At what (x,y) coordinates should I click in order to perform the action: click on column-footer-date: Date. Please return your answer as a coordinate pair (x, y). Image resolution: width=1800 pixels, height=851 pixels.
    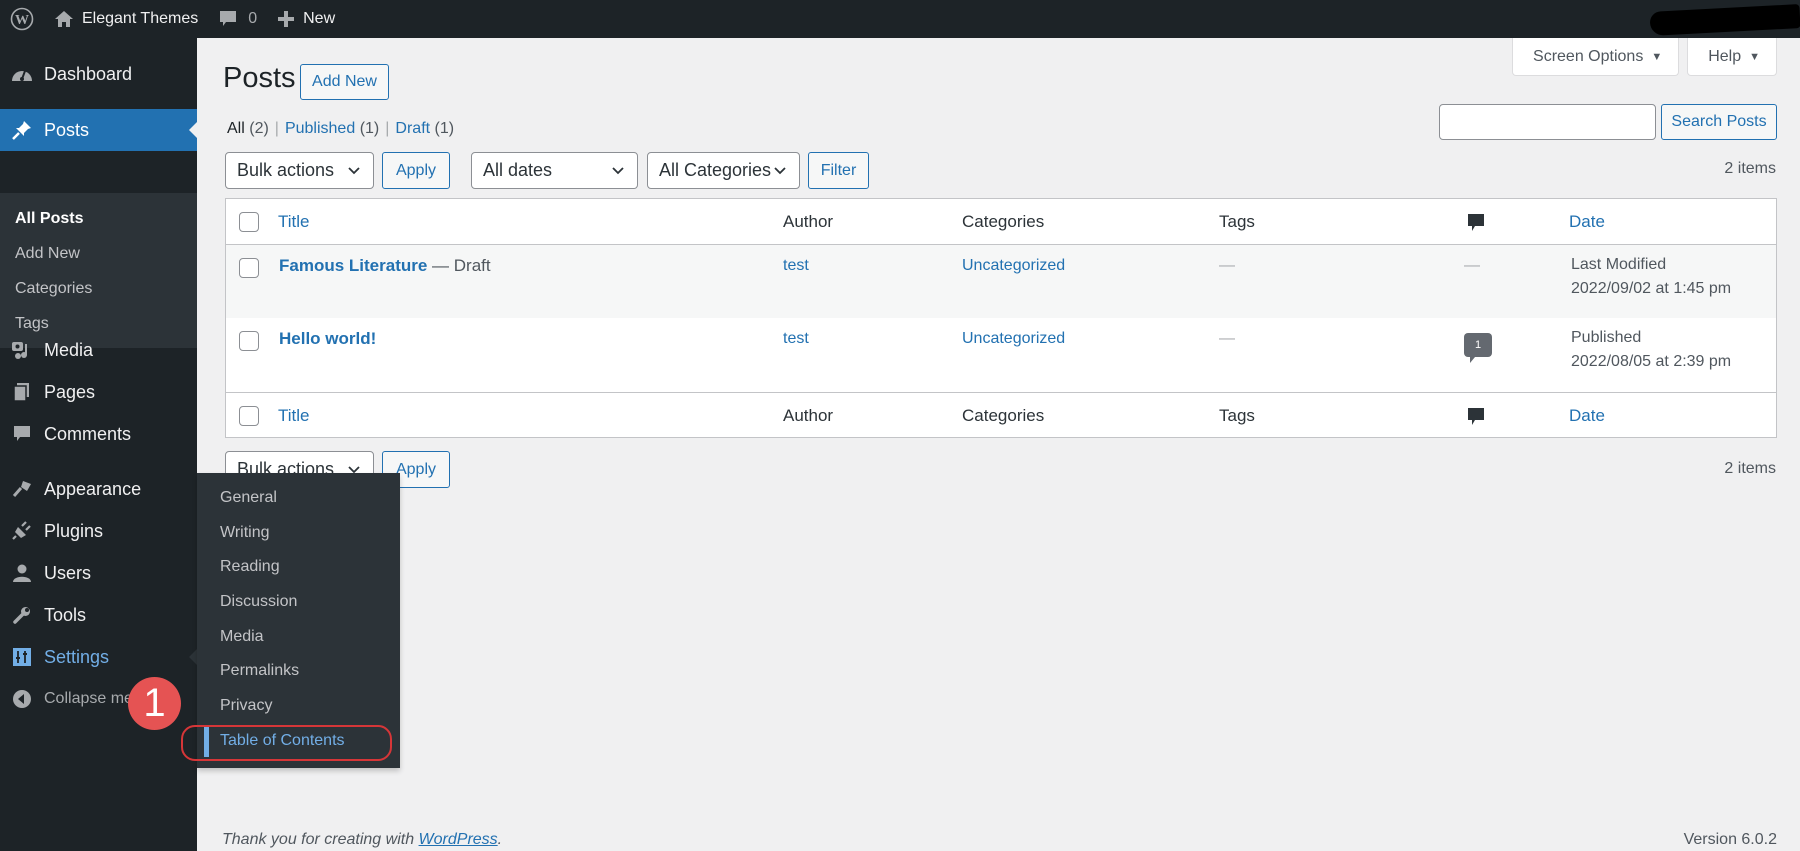
    Looking at the image, I should click on (1587, 416).